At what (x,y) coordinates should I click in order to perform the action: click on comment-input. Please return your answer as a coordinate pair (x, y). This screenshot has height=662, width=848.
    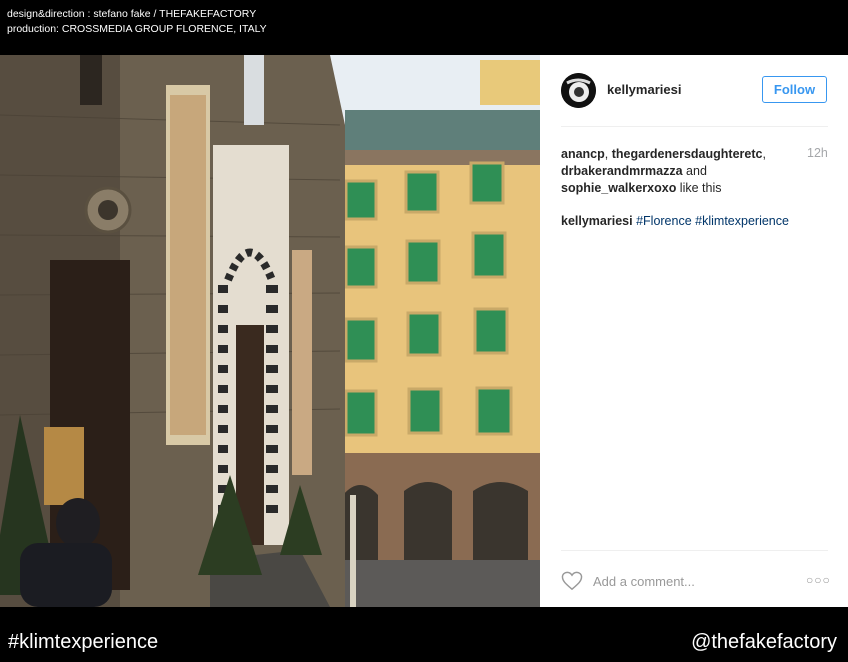
    Looking at the image, I should click on (683, 581).